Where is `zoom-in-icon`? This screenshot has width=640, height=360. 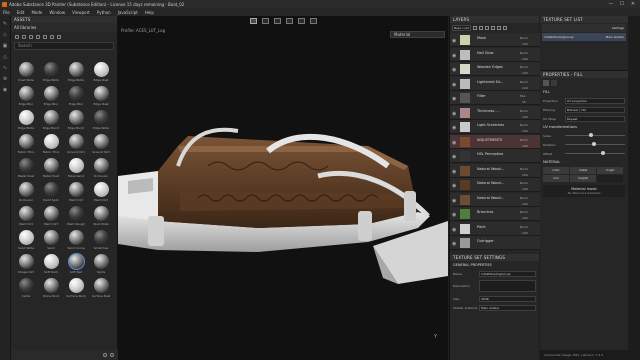 zoom-in-icon is located at coordinates (112, 355).